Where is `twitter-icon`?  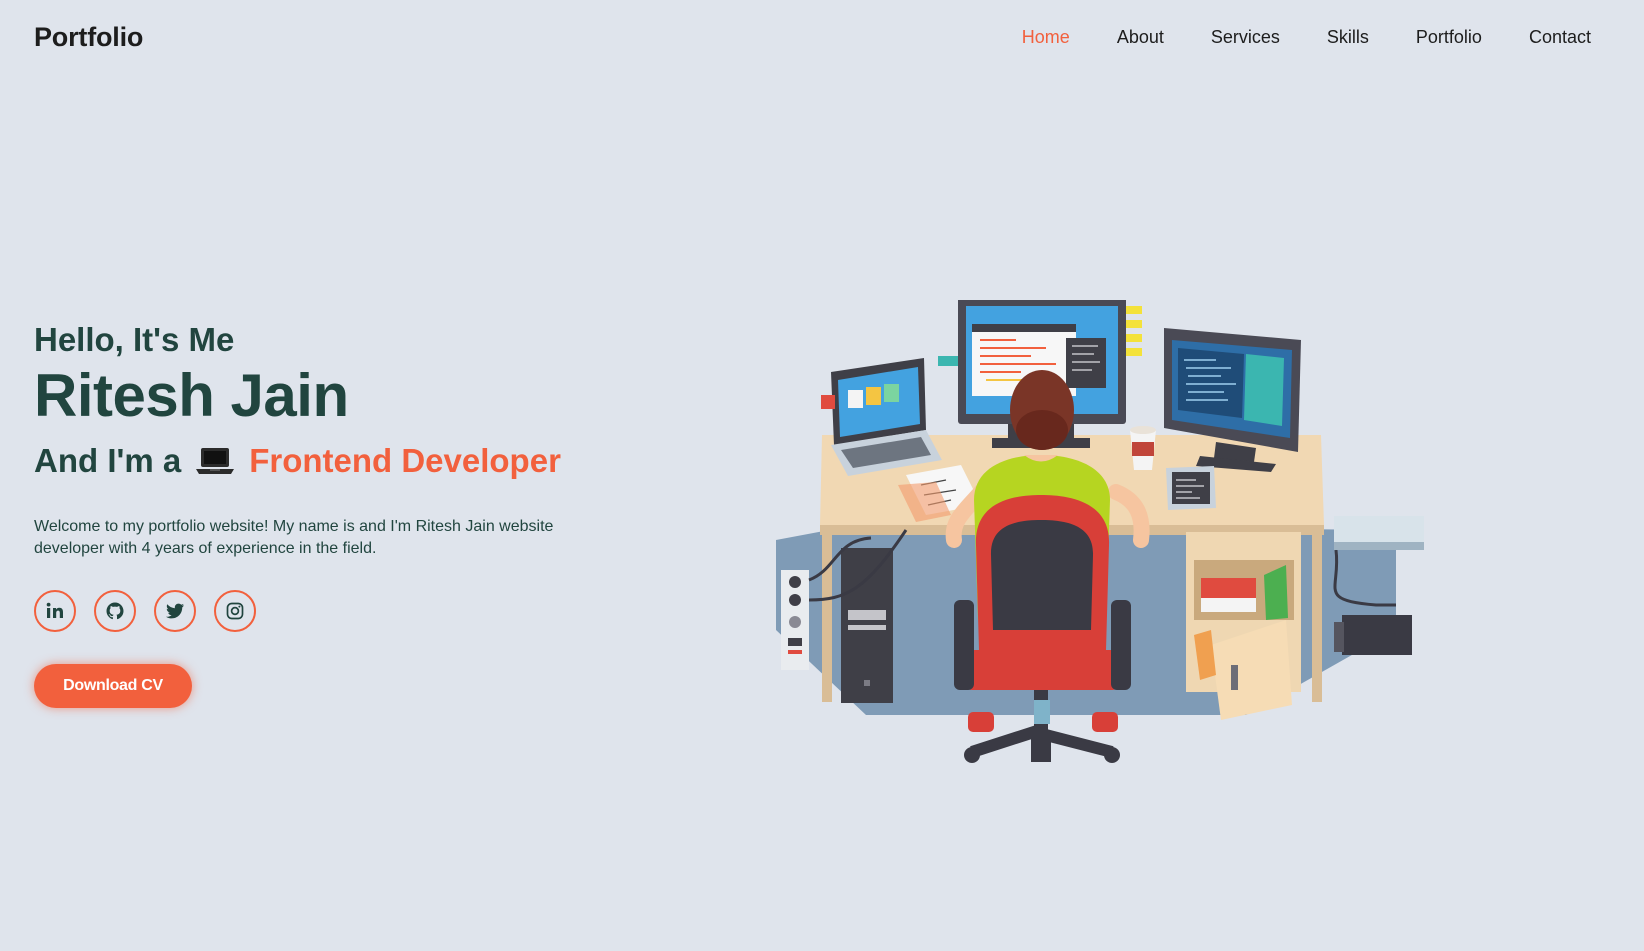 twitter-icon is located at coordinates (175, 610).